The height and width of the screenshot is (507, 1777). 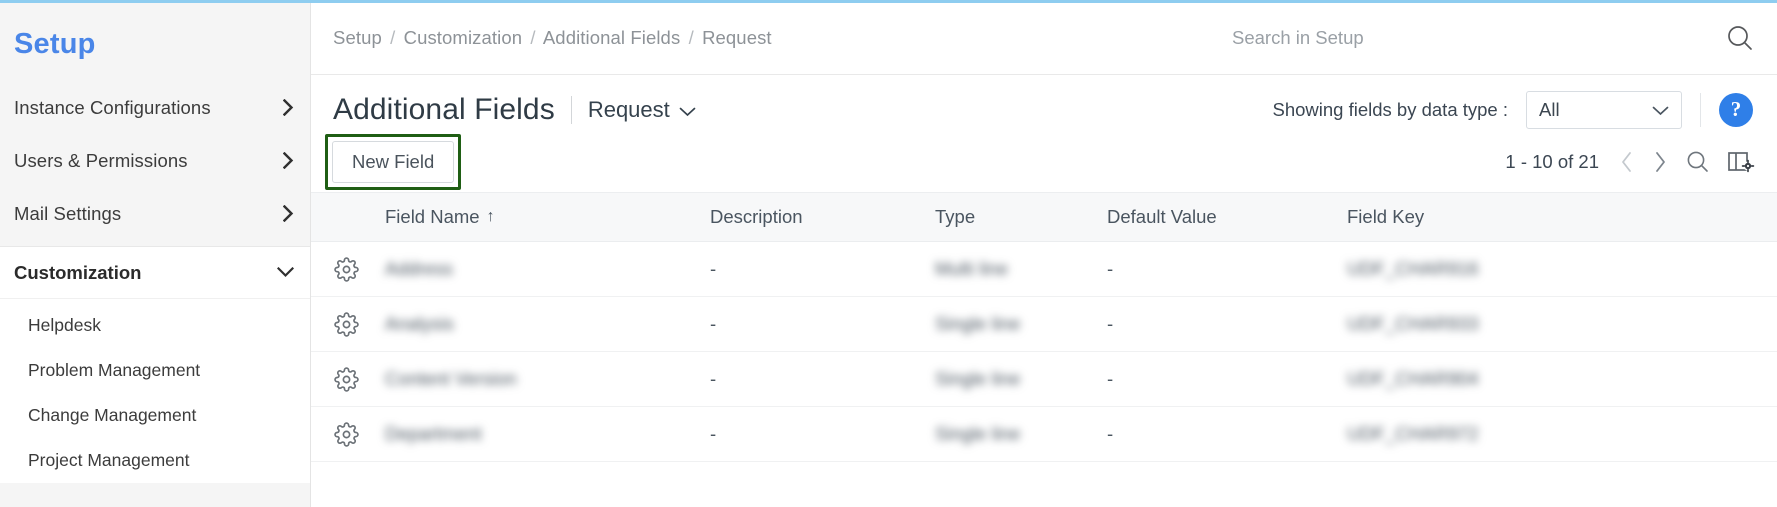 What do you see at coordinates (357, 37) in the screenshot?
I see `breadcrumb-item-setup: Setup` at bounding box center [357, 37].